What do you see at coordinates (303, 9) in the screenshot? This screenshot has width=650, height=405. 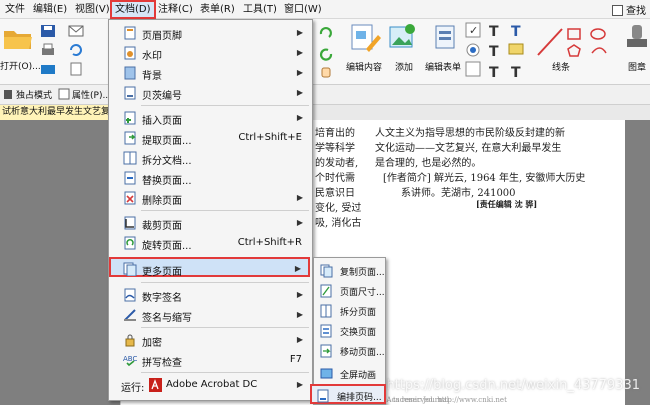 I see `menu-window: 窗口(W)` at bounding box center [303, 9].